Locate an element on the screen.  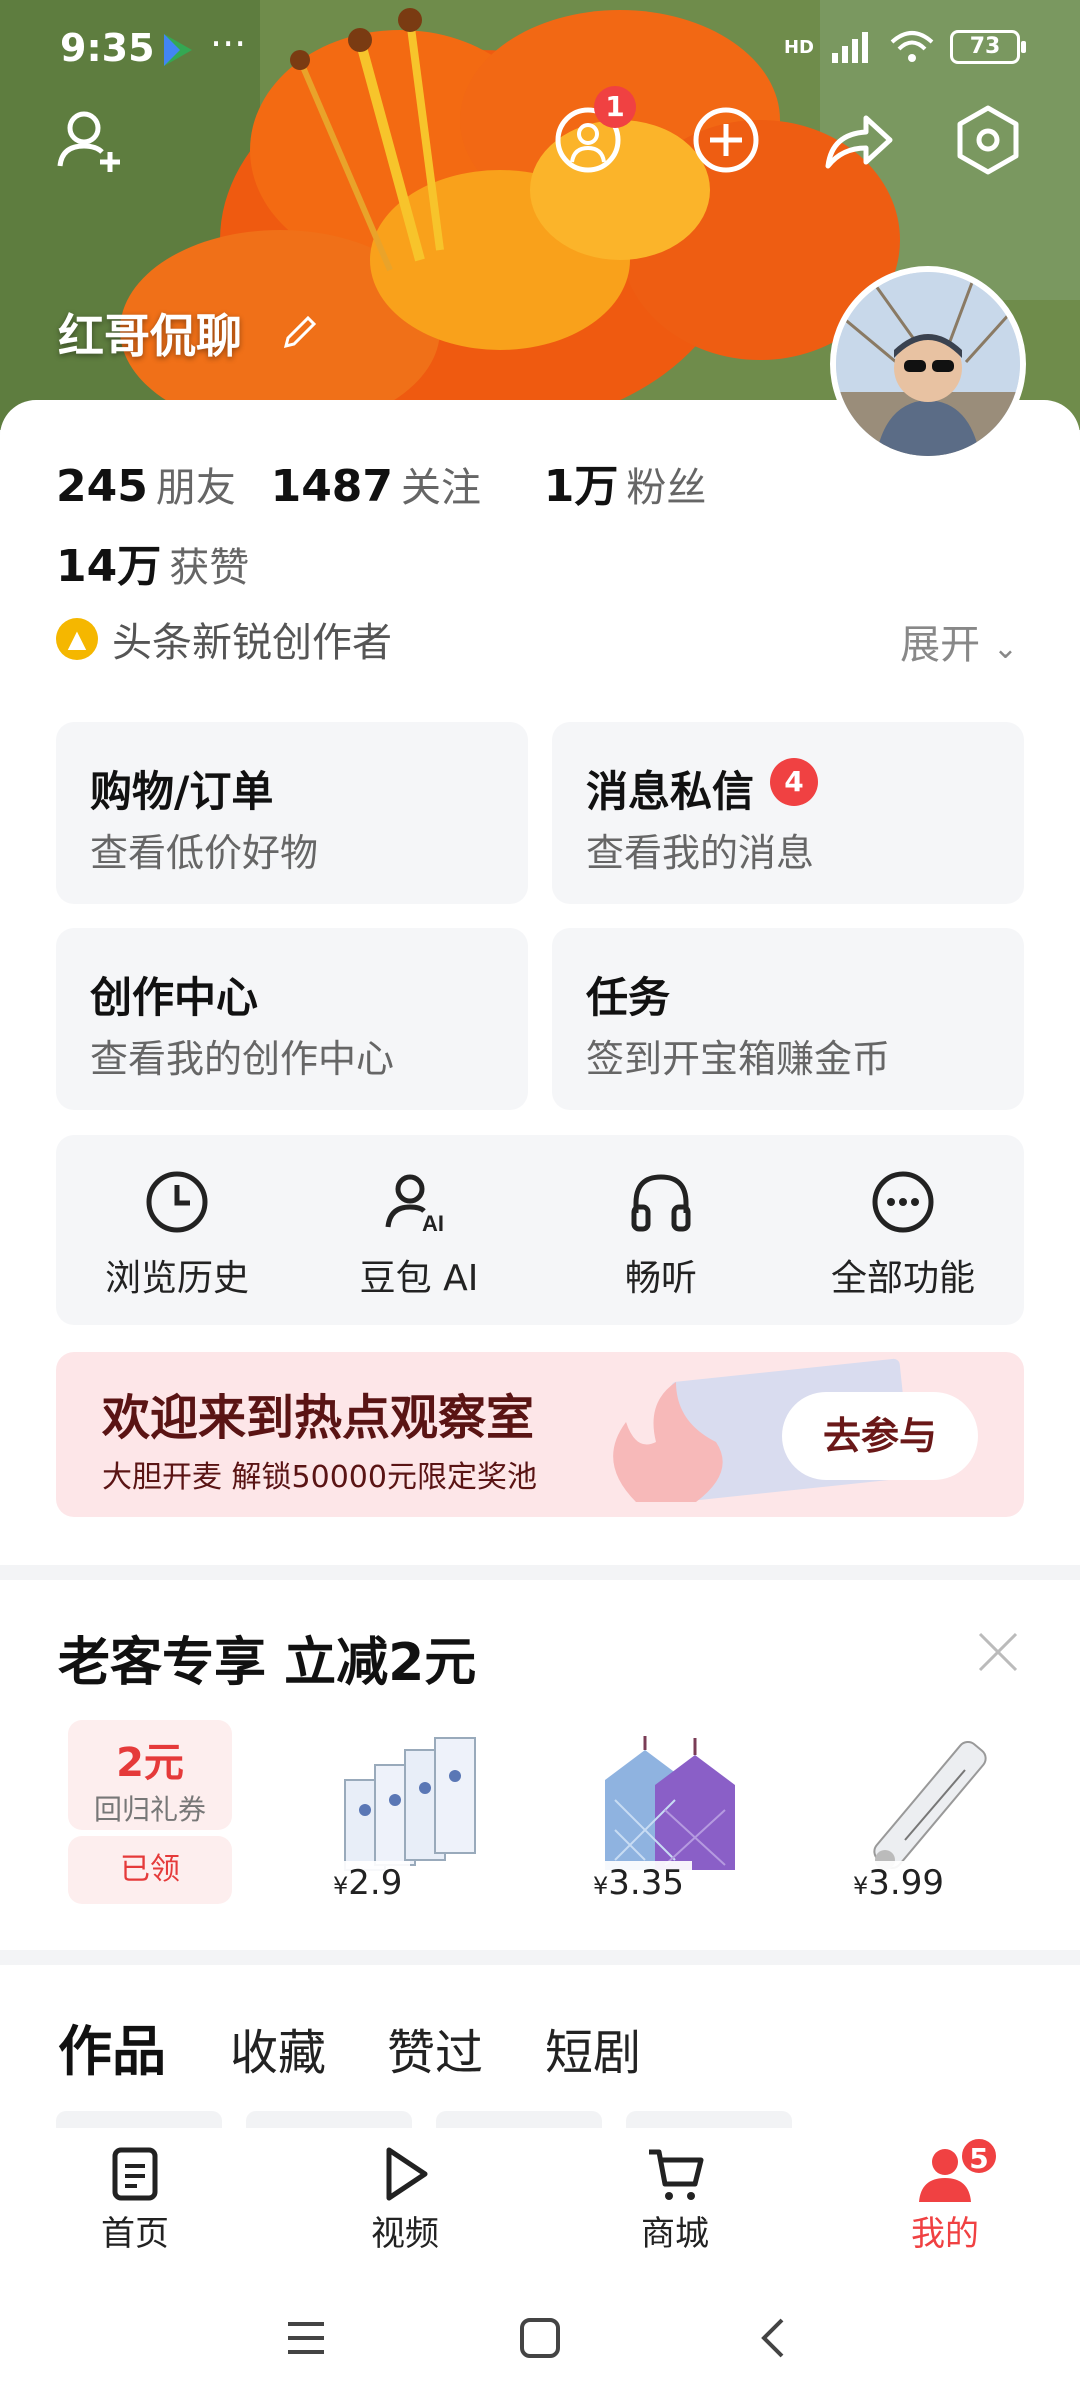
friends-count: 245 is located at coordinates (102, 486).